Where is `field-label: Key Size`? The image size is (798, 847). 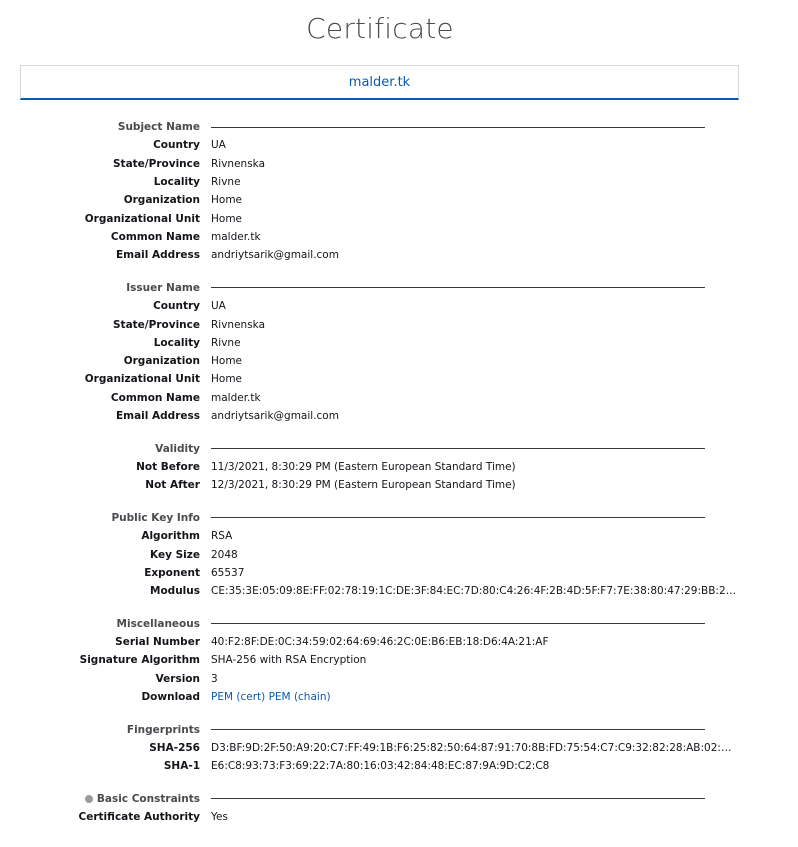 field-label: Key Size is located at coordinates (175, 554).